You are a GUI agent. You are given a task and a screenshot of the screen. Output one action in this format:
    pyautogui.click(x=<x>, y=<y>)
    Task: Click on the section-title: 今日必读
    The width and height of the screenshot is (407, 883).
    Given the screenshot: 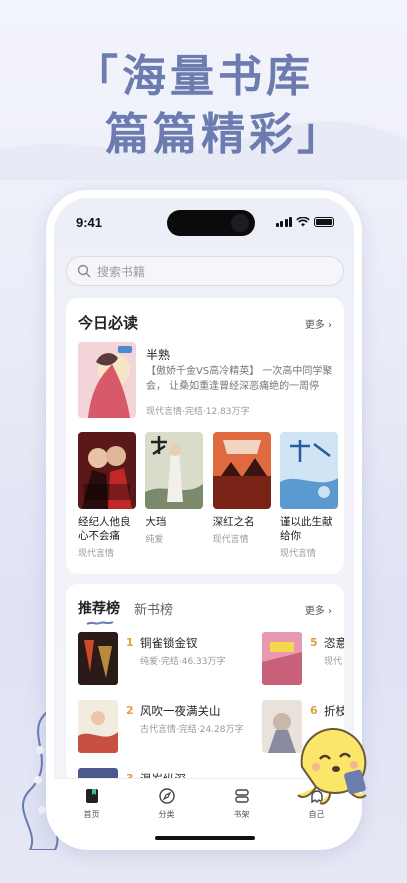 What is the action you would take?
    pyautogui.click(x=108, y=323)
    